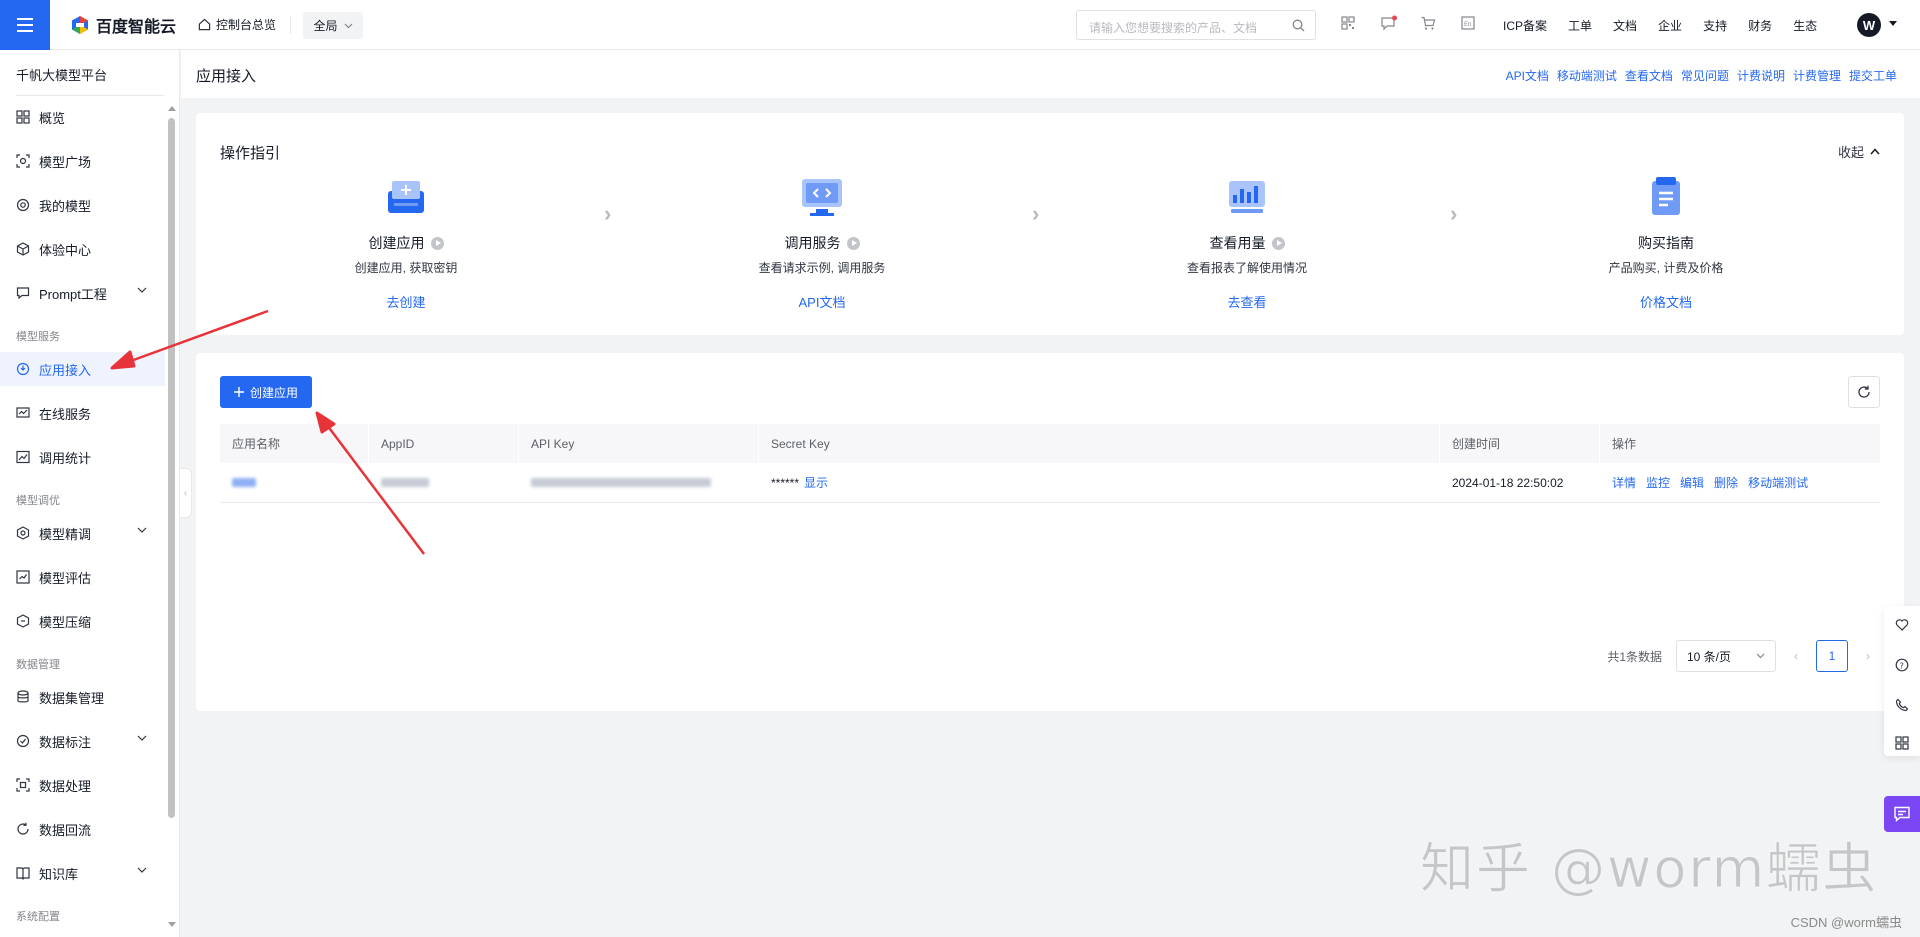 This screenshot has width=1920, height=937. Describe the element at coordinates (65, 162) in the screenshot. I see `sidebar-item-label: 模型广场` at that location.